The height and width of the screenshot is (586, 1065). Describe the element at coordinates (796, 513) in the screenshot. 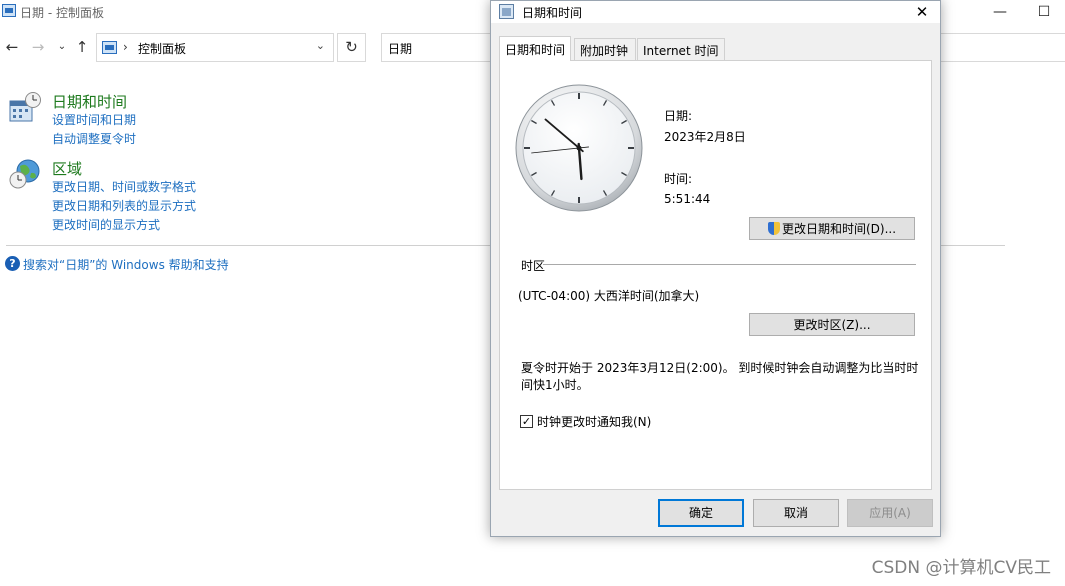

I see `cancel-button: 取消` at that location.